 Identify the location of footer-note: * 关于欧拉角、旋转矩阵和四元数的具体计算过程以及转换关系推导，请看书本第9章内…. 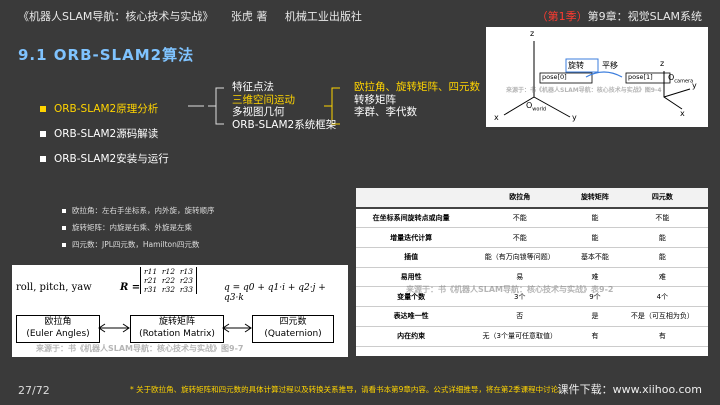
(348, 389).